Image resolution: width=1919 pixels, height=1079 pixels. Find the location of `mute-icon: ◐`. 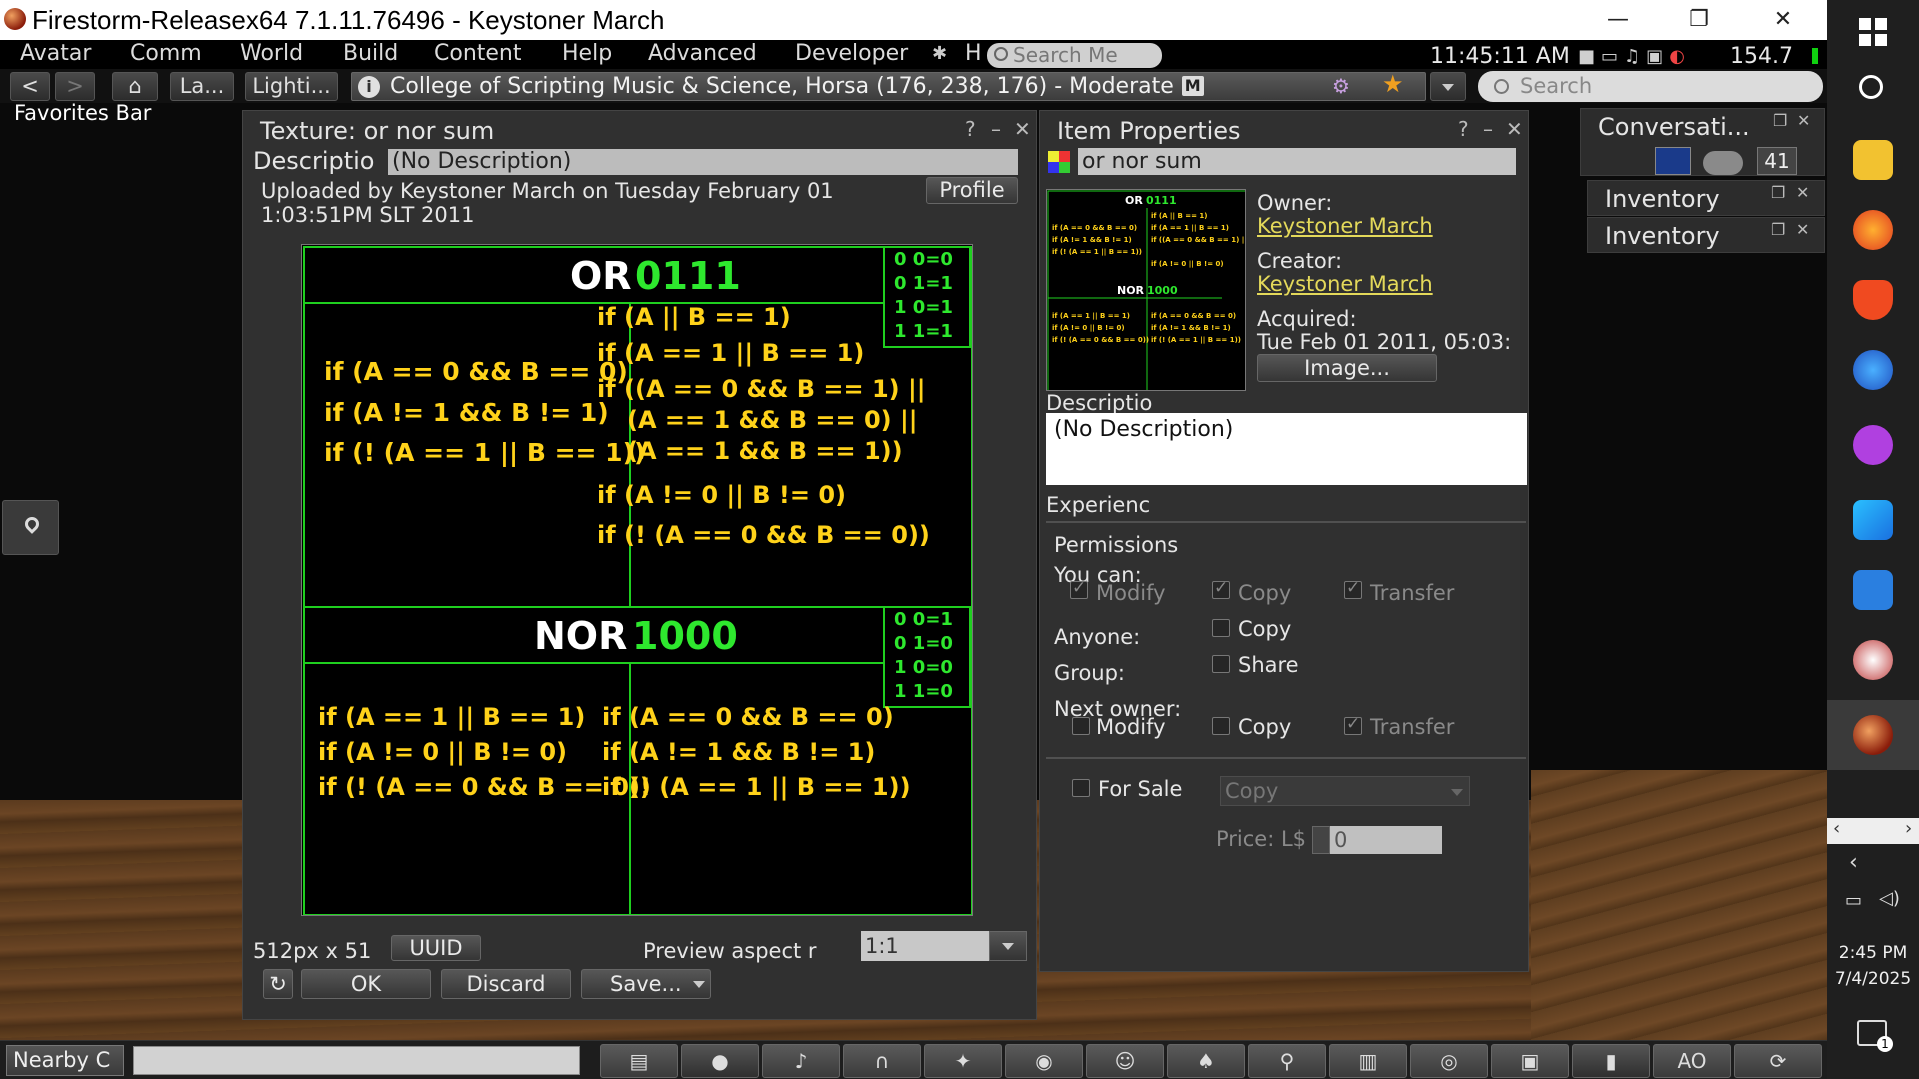

mute-icon: ◐ is located at coordinates (1680, 56).